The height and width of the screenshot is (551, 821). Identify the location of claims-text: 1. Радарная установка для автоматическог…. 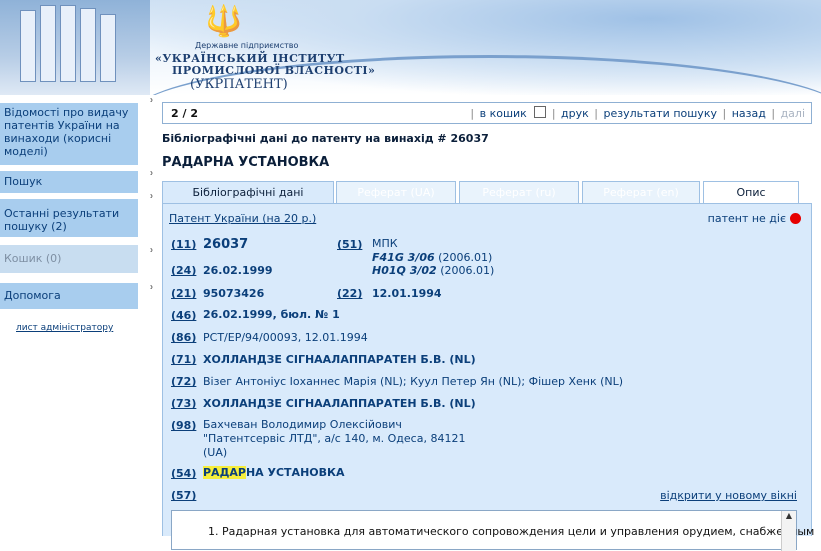
(511, 531).